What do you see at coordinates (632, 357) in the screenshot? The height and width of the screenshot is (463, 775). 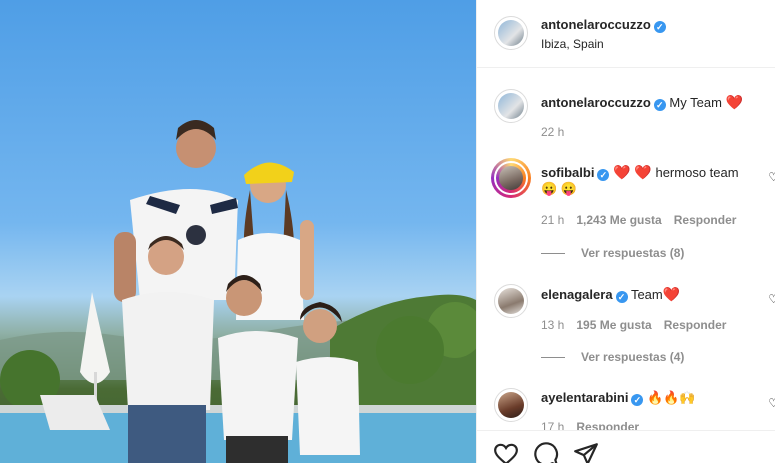 I see `view-replies-label: Ver respuestas (4)` at bounding box center [632, 357].